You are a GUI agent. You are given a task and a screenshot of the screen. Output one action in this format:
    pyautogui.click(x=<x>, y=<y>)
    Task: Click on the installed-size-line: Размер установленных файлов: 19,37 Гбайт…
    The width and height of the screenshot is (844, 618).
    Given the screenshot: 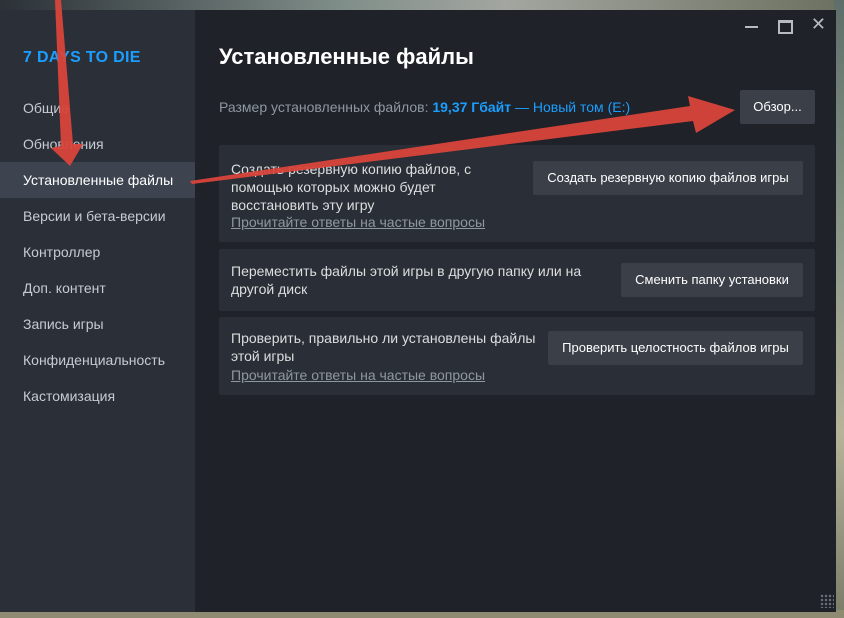 What is the action you would take?
    pyautogui.click(x=424, y=107)
    